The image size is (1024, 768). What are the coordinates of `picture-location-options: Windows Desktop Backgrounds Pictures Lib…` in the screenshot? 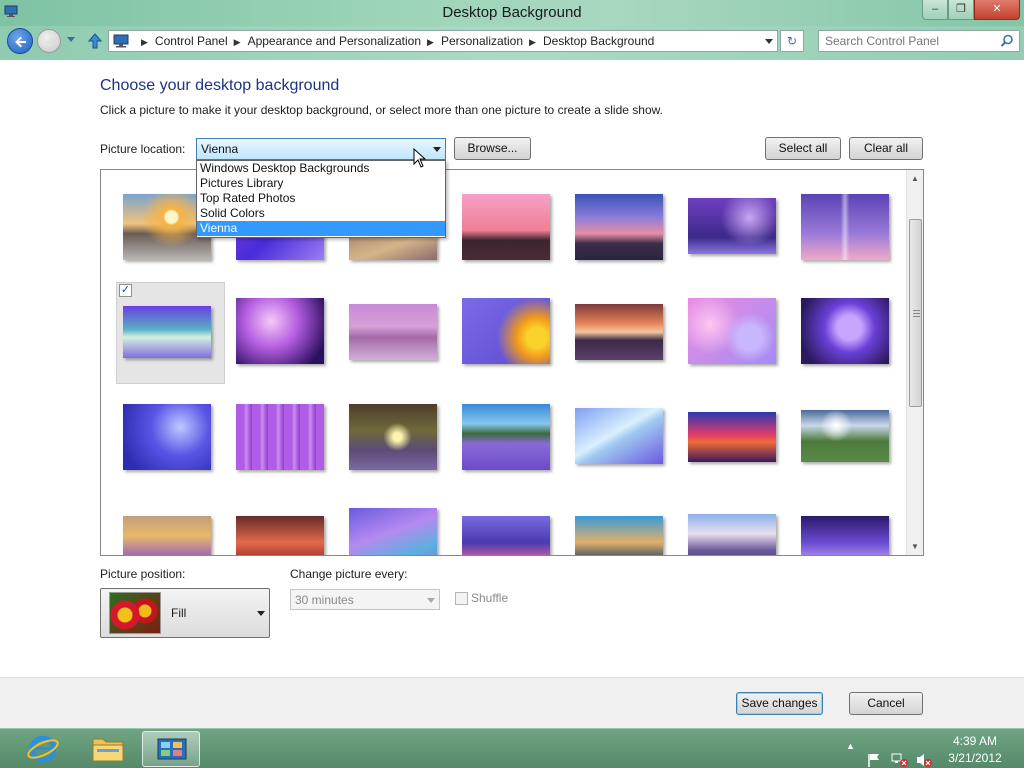 It's located at (321, 199).